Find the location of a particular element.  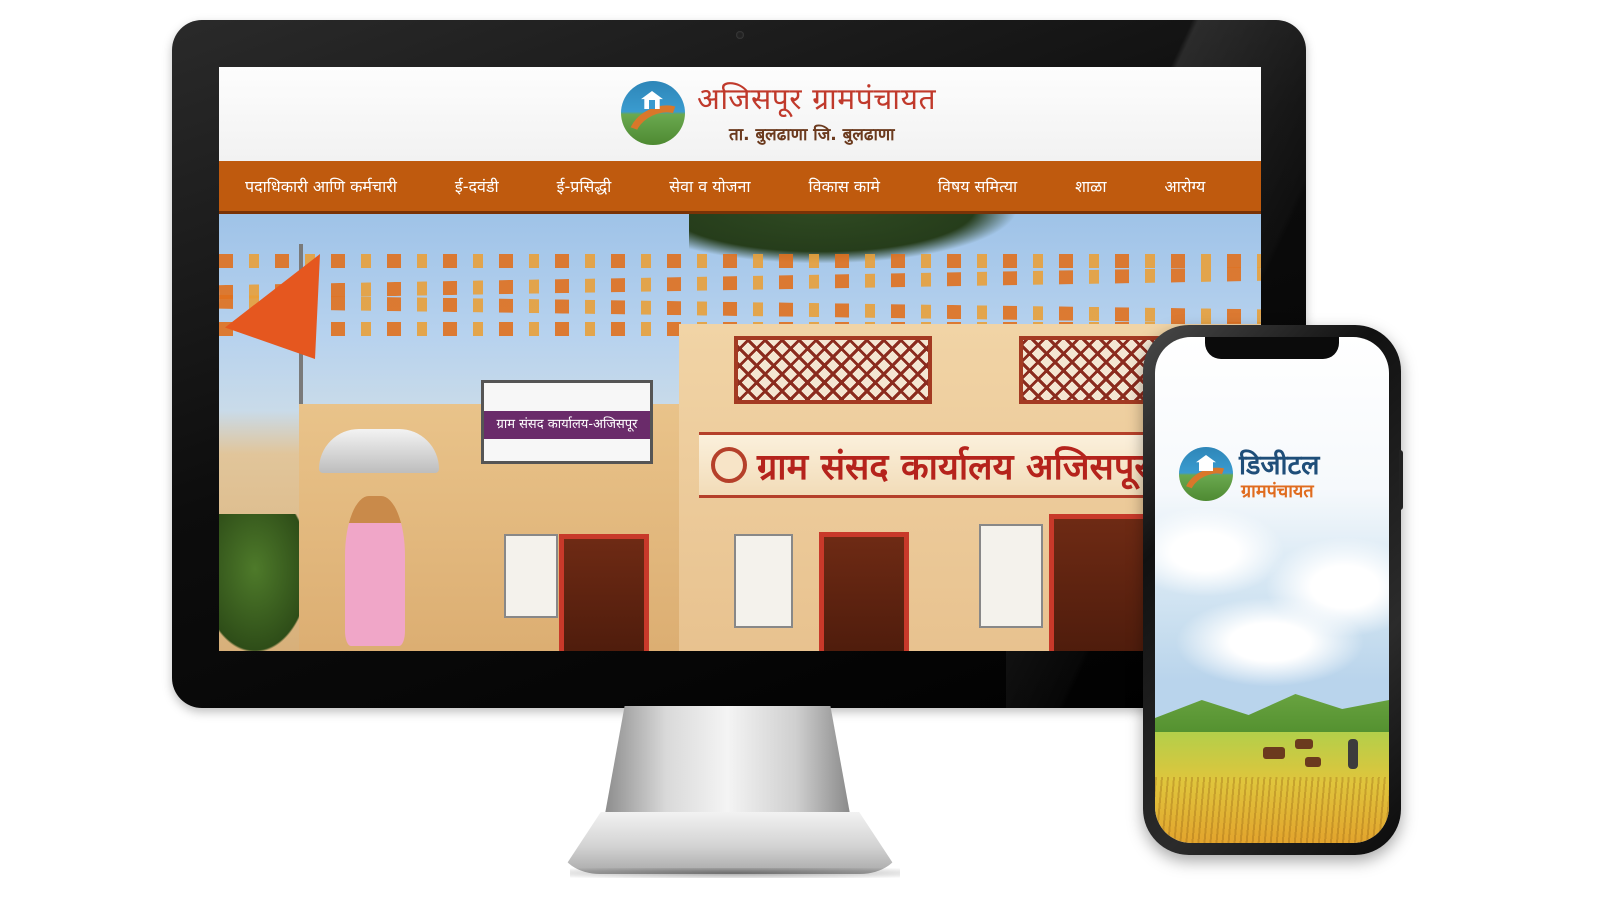

signboard-text: ग्राम संसद कार्यालय-अजिसपूर is located at coordinates (567, 425).